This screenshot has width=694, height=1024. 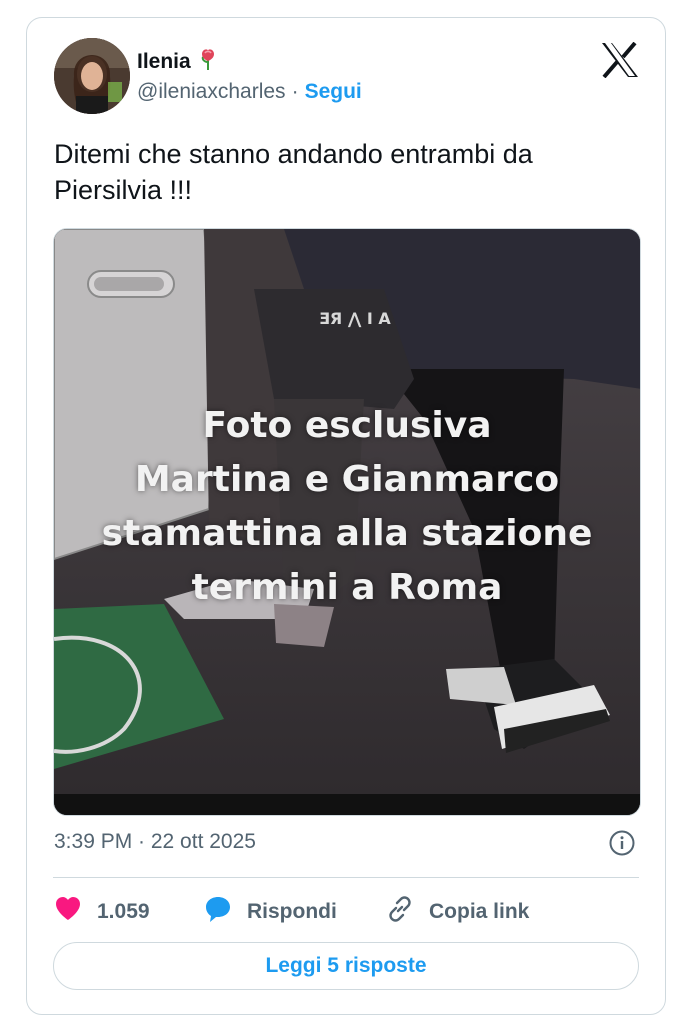 What do you see at coordinates (622, 843) in the screenshot?
I see `info-icon` at bounding box center [622, 843].